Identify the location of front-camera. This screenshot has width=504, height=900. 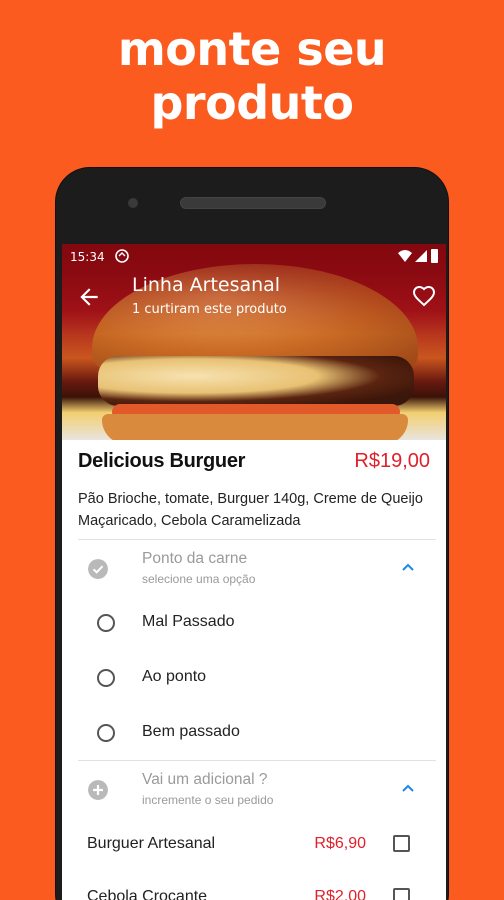
(133, 203).